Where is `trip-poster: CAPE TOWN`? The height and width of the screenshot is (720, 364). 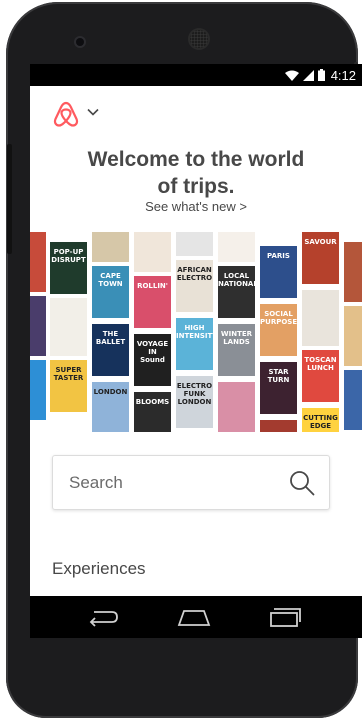 trip-poster: CAPE TOWN is located at coordinates (110, 292).